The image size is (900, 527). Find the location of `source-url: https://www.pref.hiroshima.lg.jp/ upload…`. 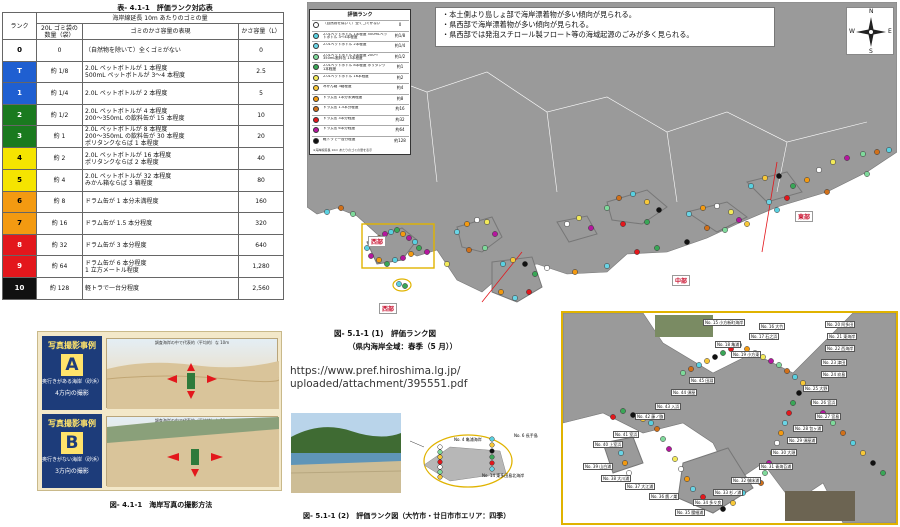

source-url: https://www.pref.hiroshima.lg.jp/ upload… is located at coordinates (378, 378).